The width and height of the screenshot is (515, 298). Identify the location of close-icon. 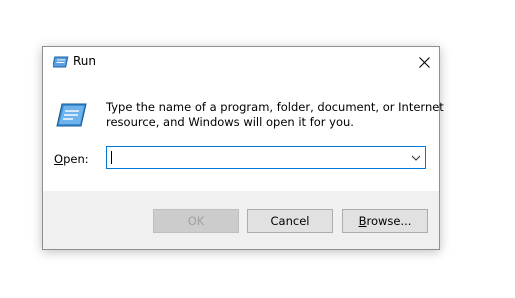
(424, 62).